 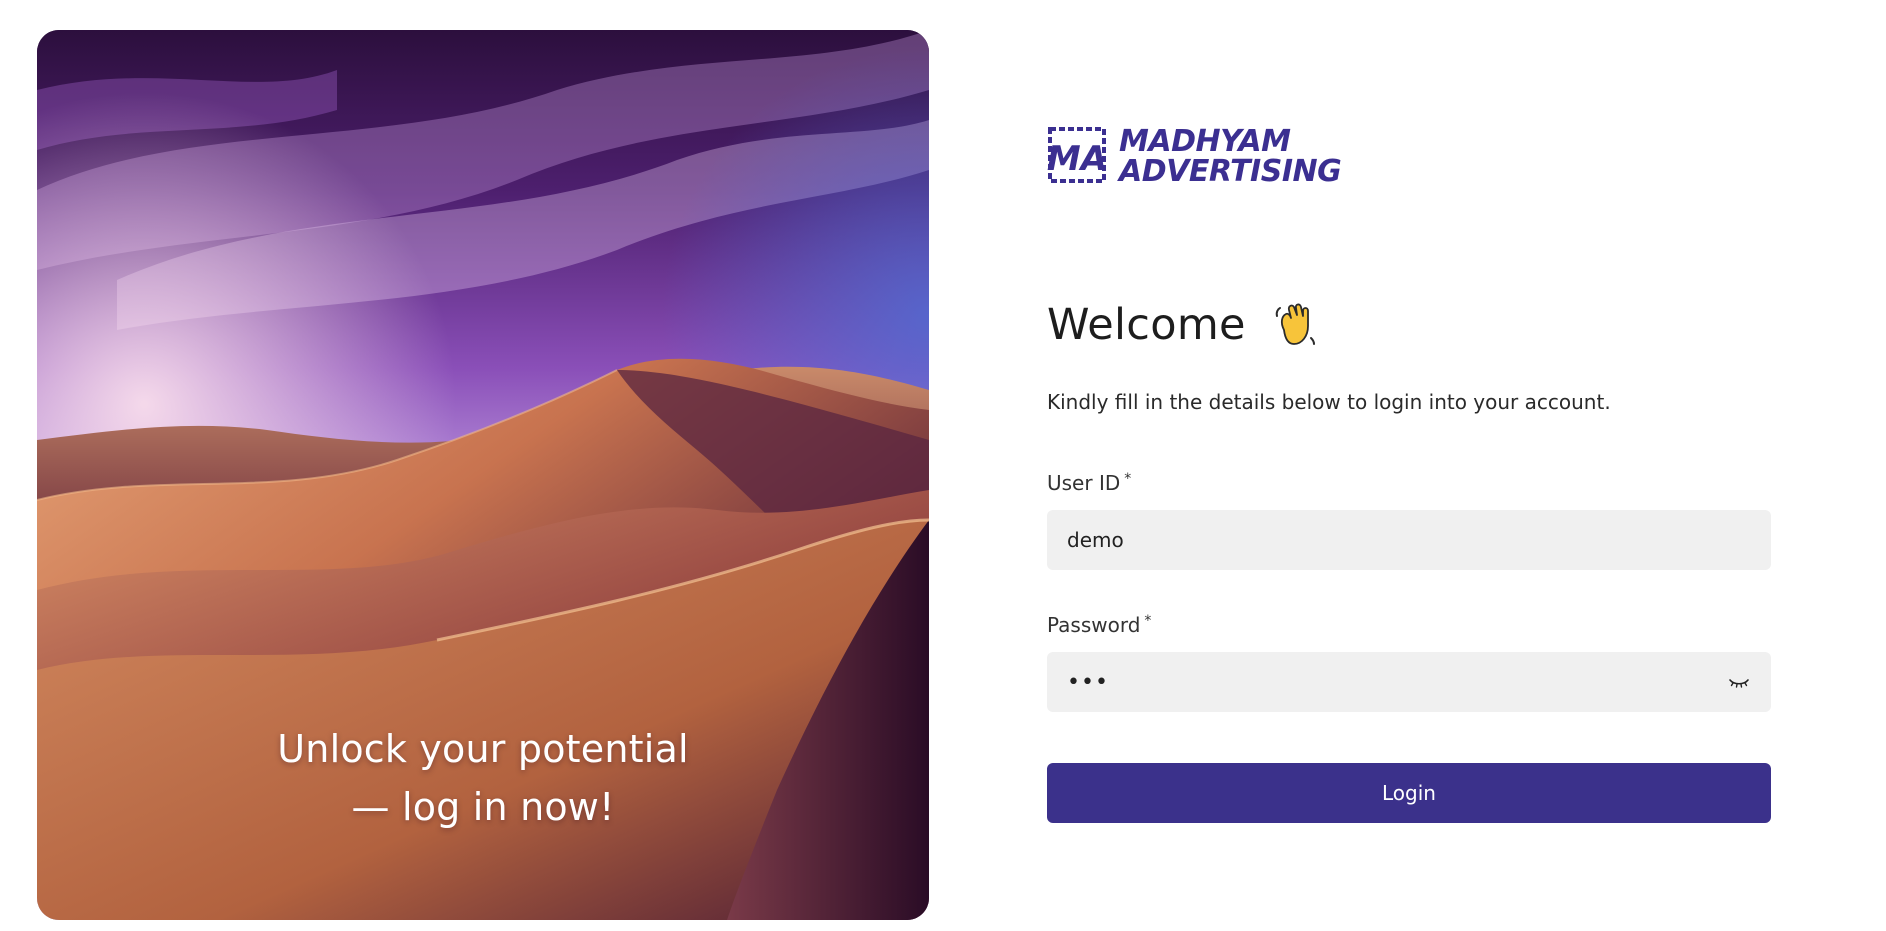 I want to click on logo-mark-letters: MA, so click(x=1077, y=159).